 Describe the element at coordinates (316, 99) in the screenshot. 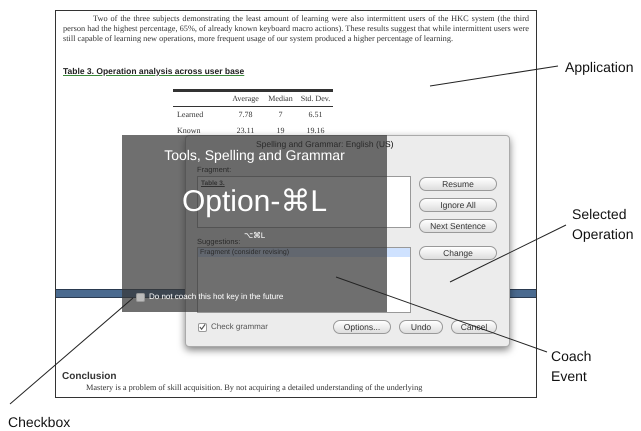

I see `column-header: Std. Dev.` at that location.